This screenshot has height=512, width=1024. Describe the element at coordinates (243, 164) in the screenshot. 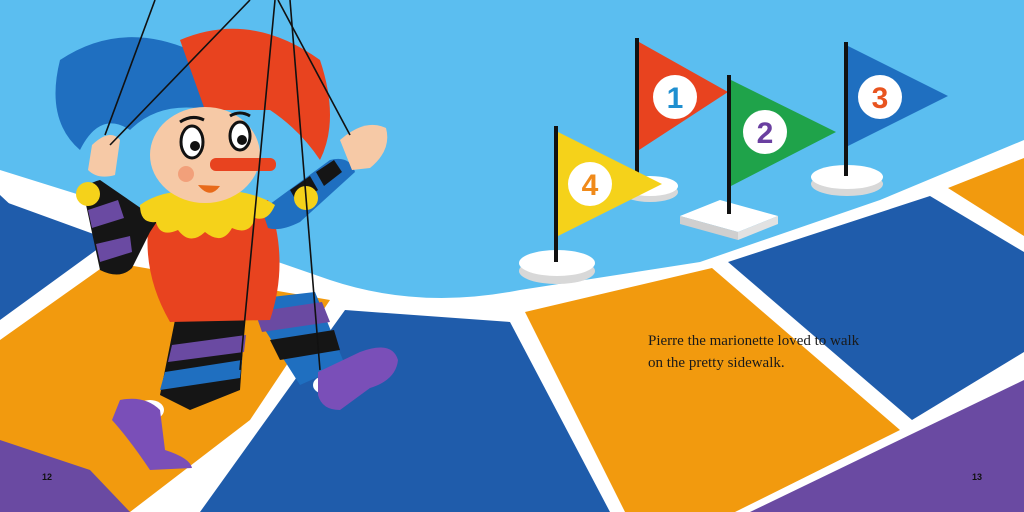

I see `long-nose` at that location.